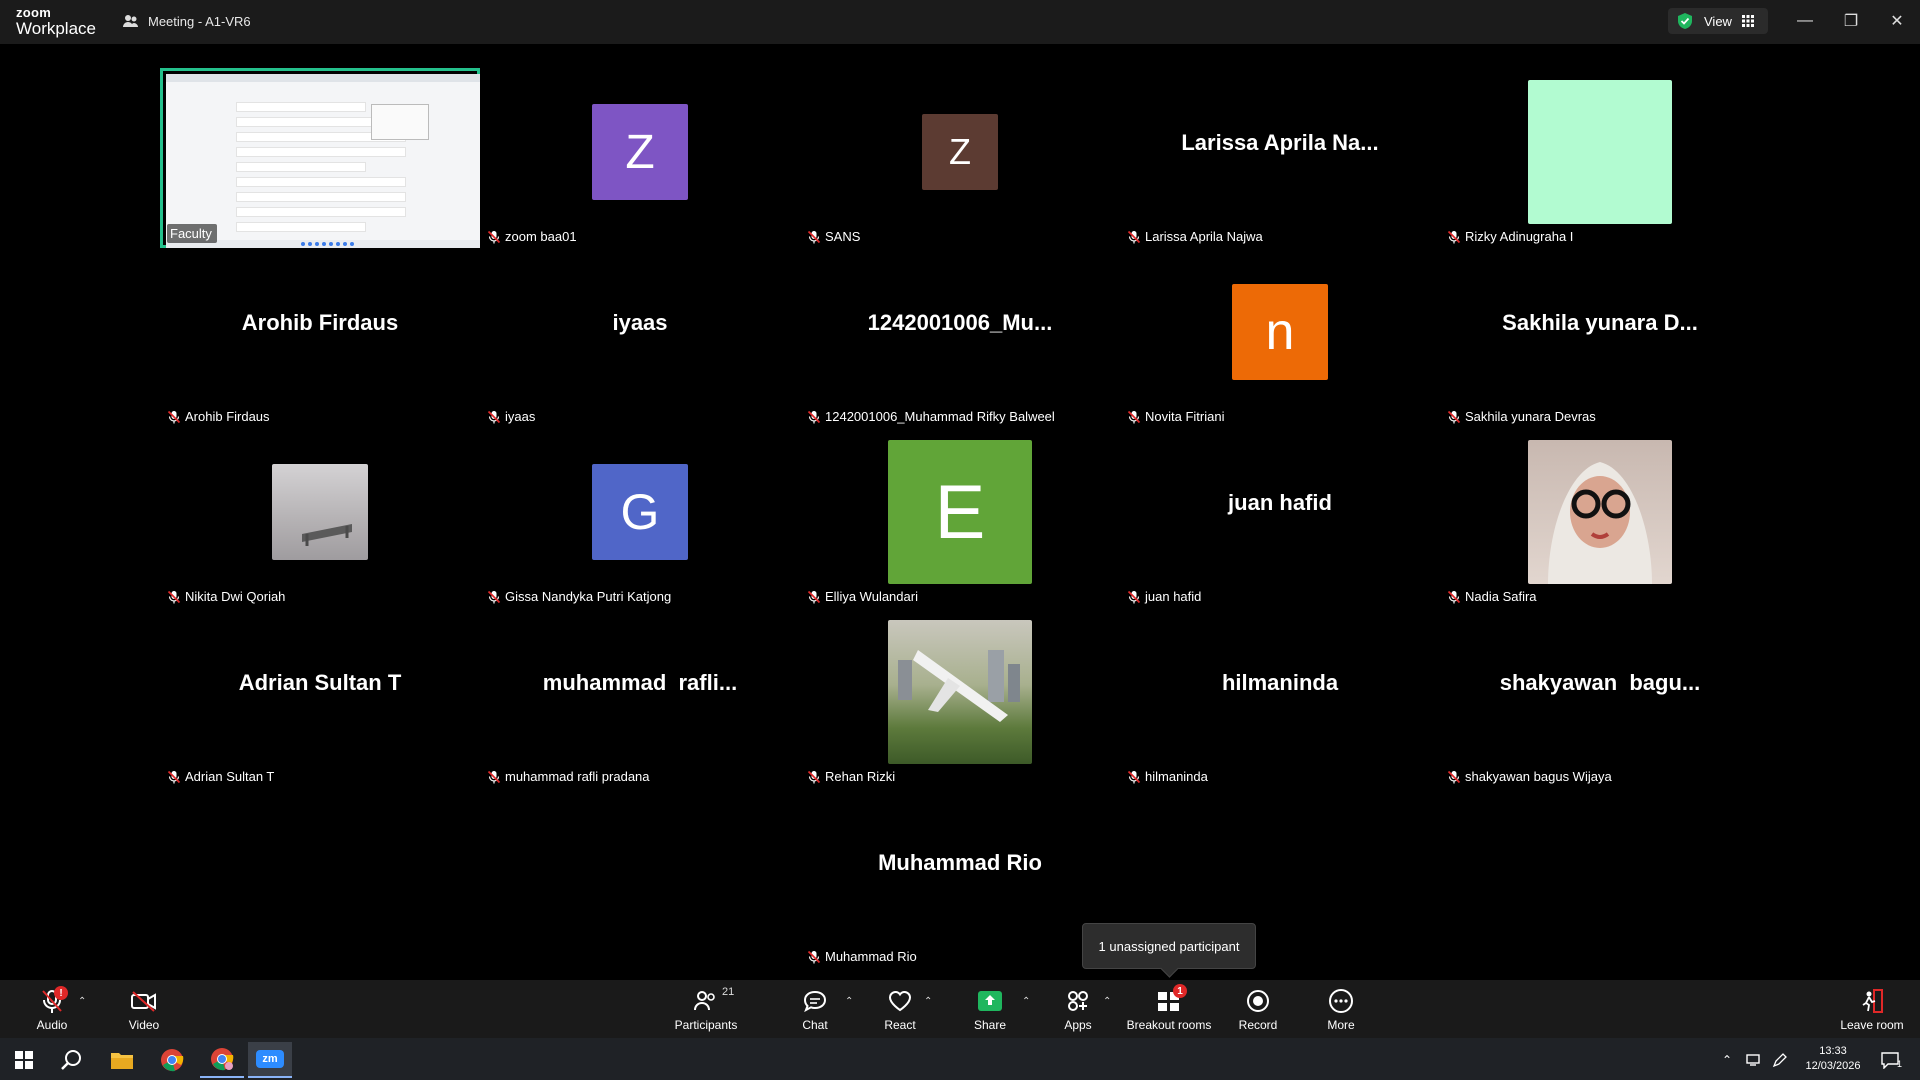  Describe the element at coordinates (1522, 416) in the screenshot. I see `participant-name-label: Sakhila yunara Devras` at that location.